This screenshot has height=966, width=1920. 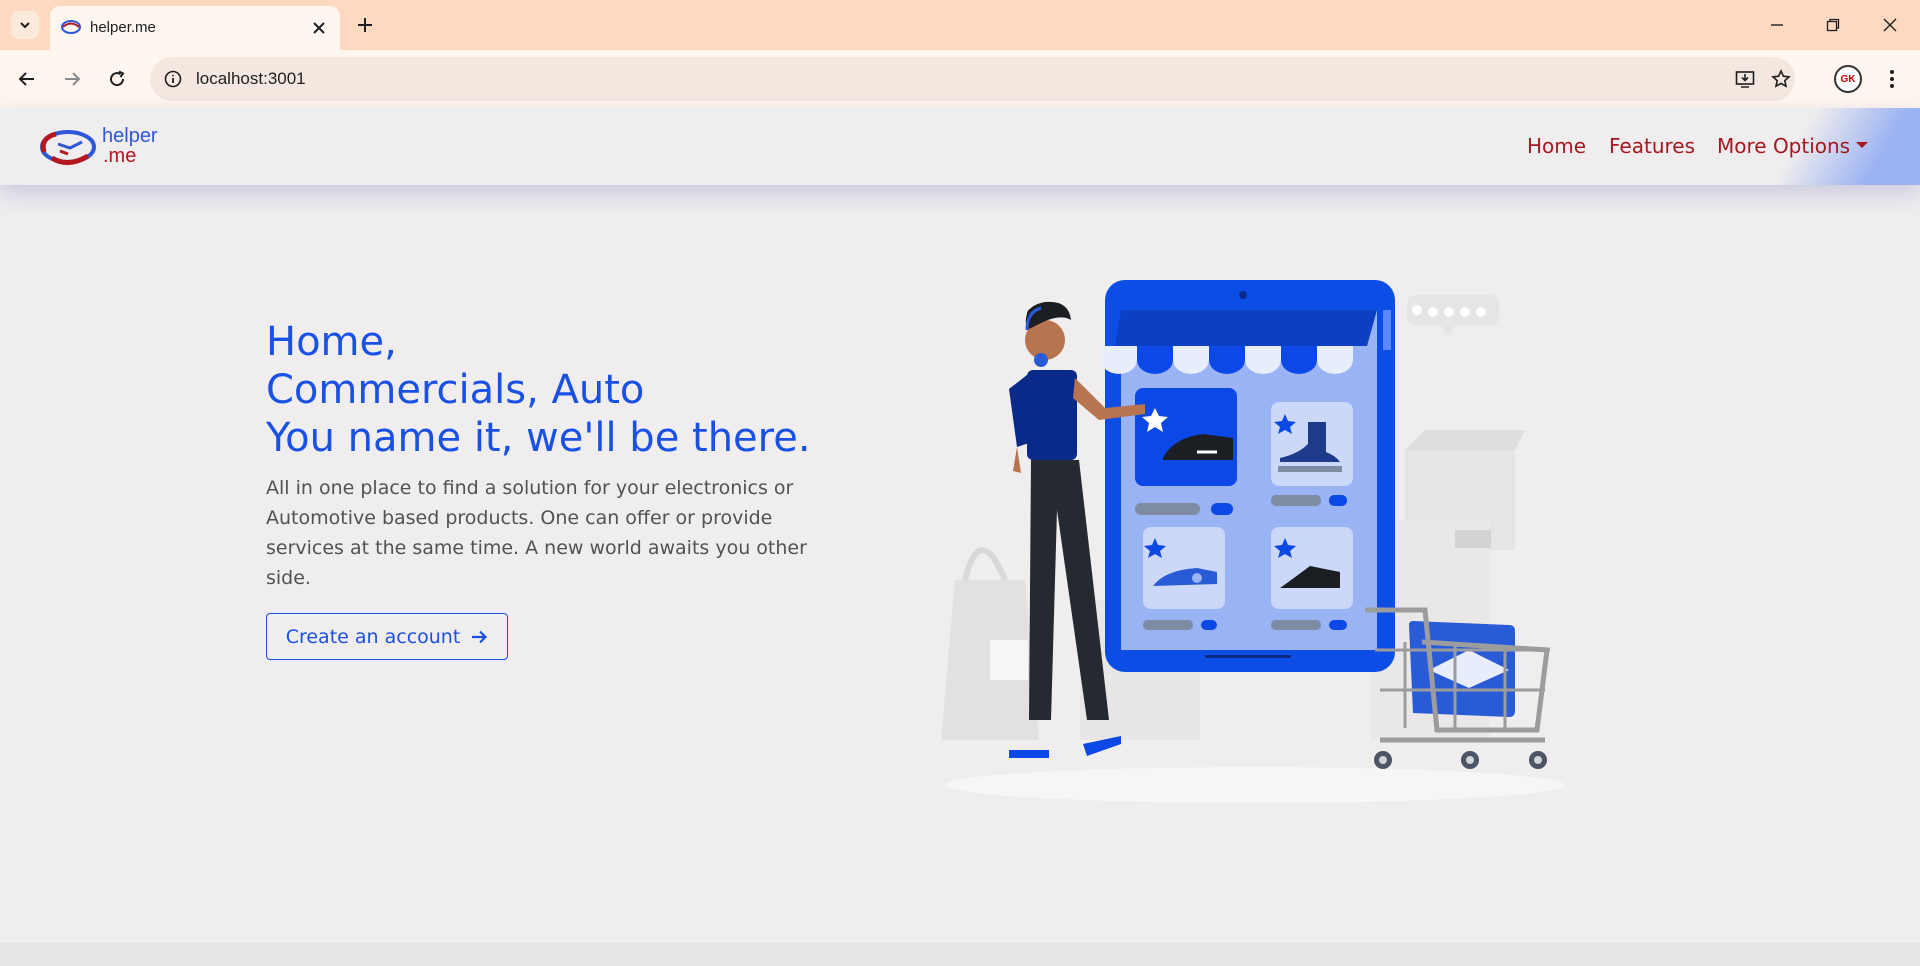 What do you see at coordinates (972, 79) in the screenshot?
I see `address-bar: localhost:3001` at bounding box center [972, 79].